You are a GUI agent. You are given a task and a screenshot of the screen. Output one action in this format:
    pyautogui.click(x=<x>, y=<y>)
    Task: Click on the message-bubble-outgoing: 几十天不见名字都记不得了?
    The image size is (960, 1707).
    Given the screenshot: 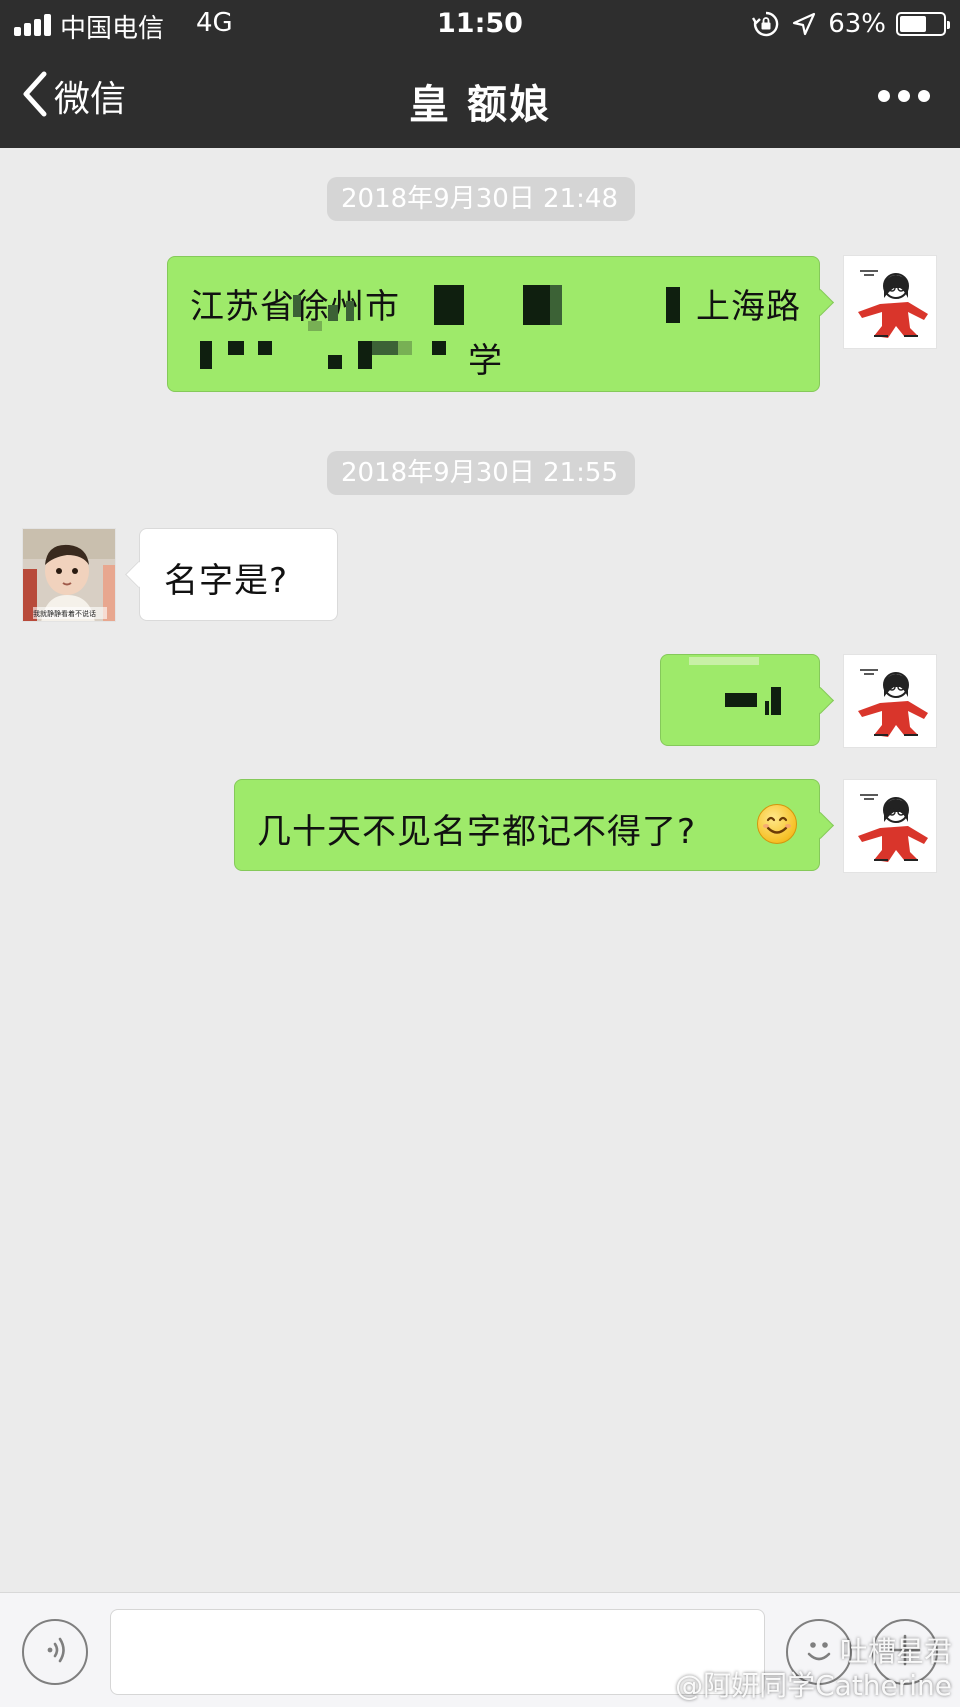 What is the action you would take?
    pyautogui.click(x=527, y=825)
    